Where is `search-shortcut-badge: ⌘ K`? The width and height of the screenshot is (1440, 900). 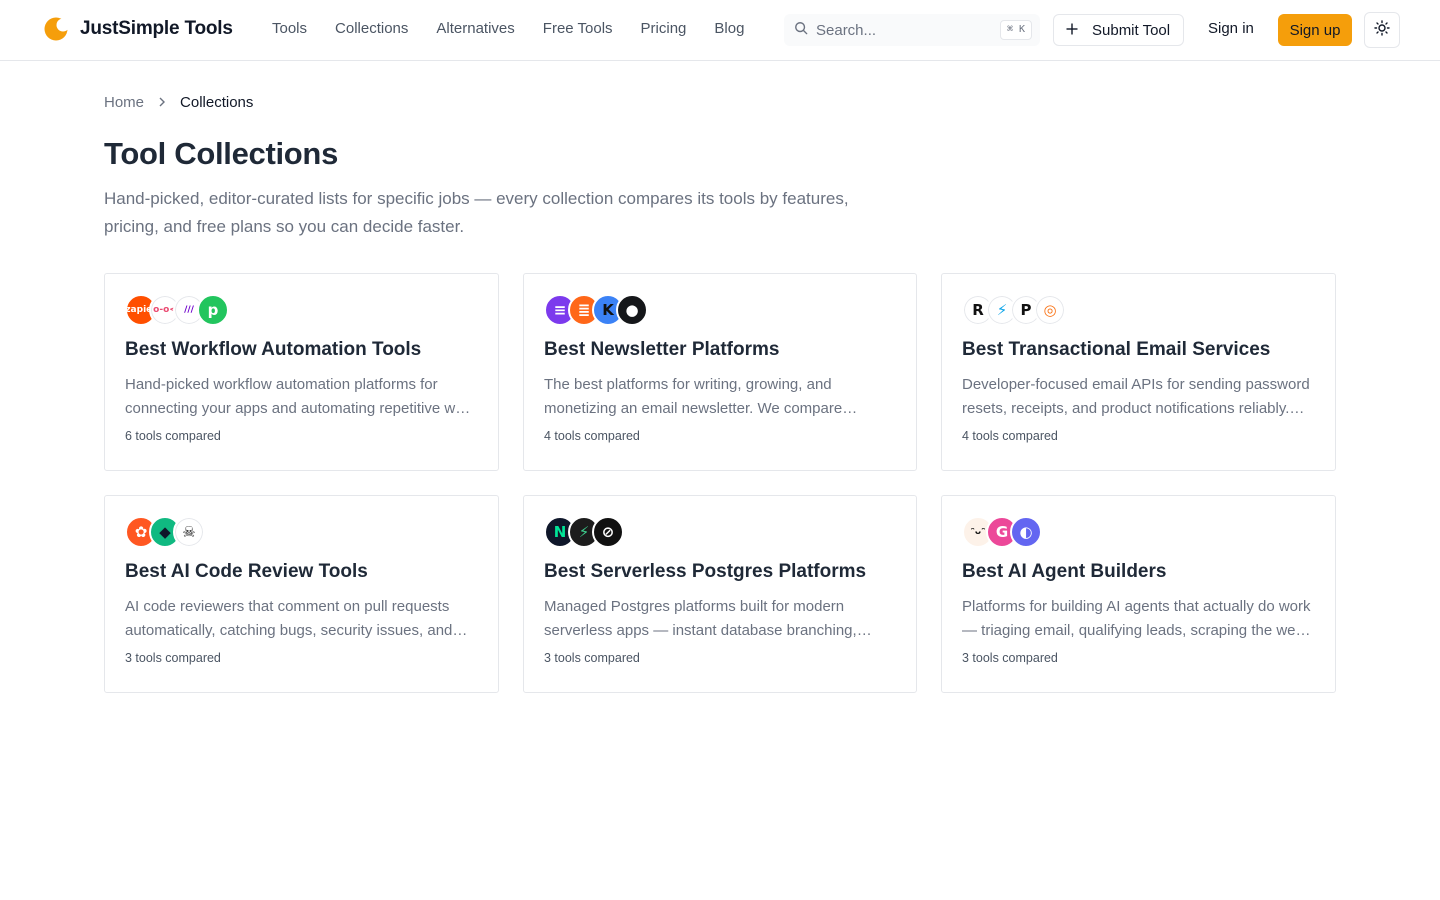
search-shortcut-badge: ⌘ K is located at coordinates (1015, 30).